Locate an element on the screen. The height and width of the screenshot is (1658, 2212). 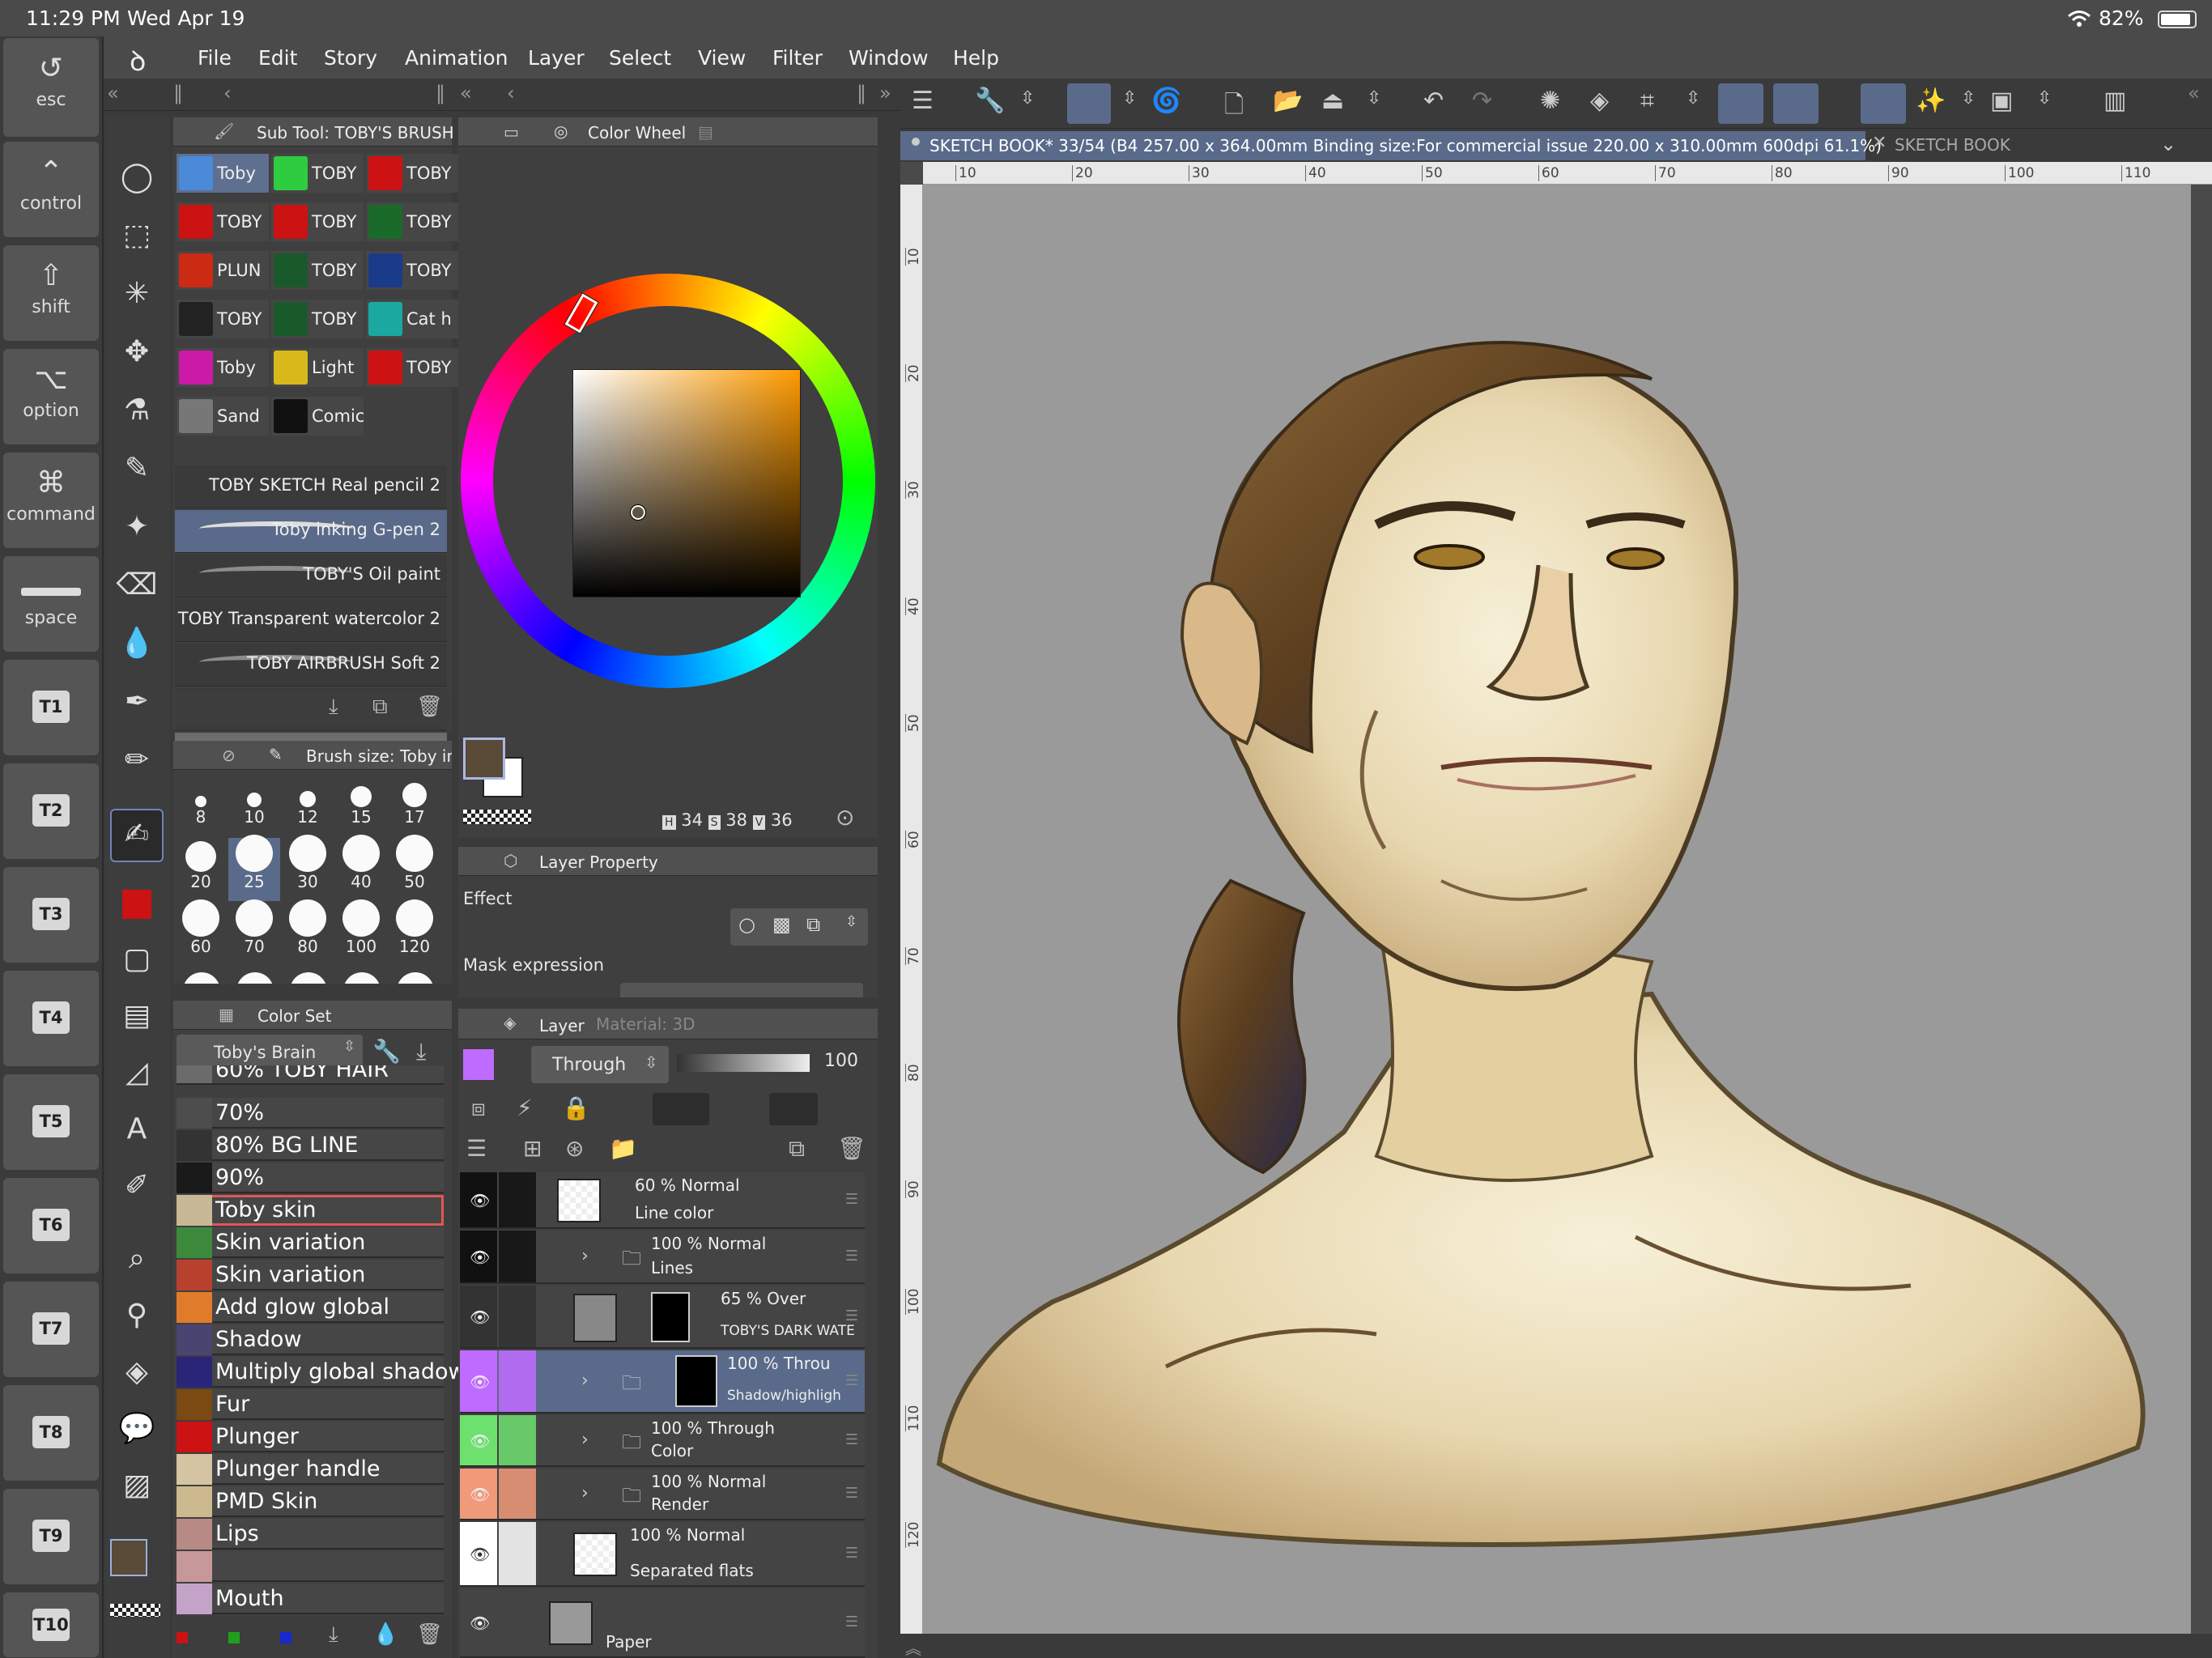
hamburger-menu-icon: ☰ is located at coordinates (923, 101).